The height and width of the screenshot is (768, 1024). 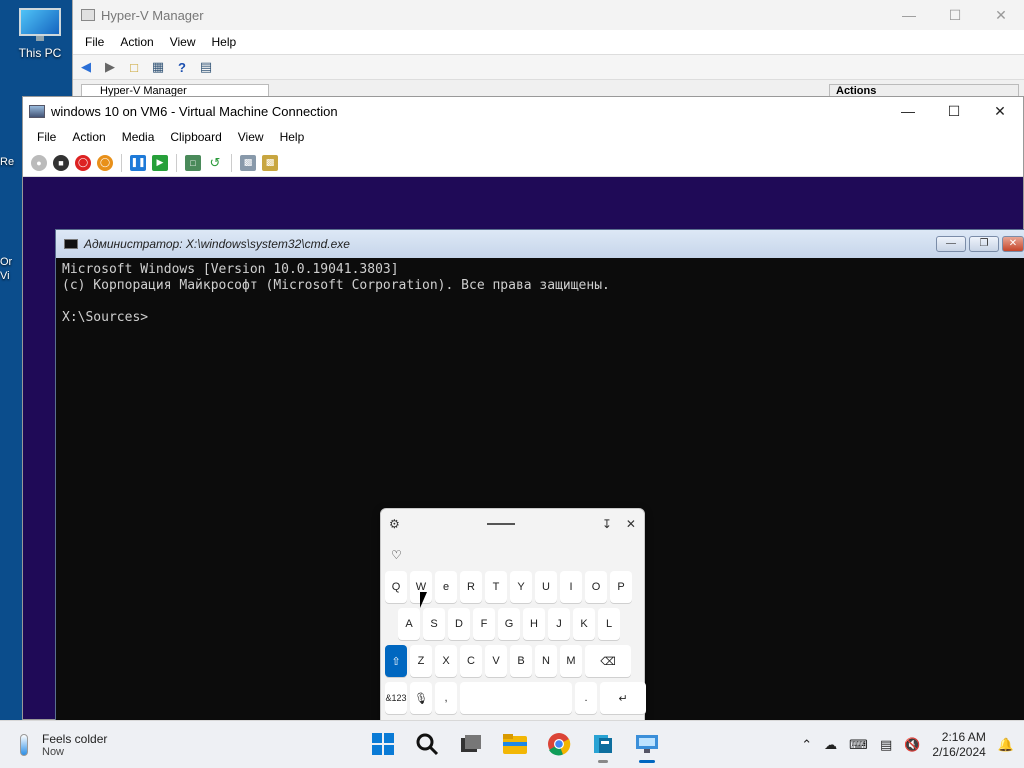 I want to click on desktop-partial-label-2: Or, so click(x=6, y=262).